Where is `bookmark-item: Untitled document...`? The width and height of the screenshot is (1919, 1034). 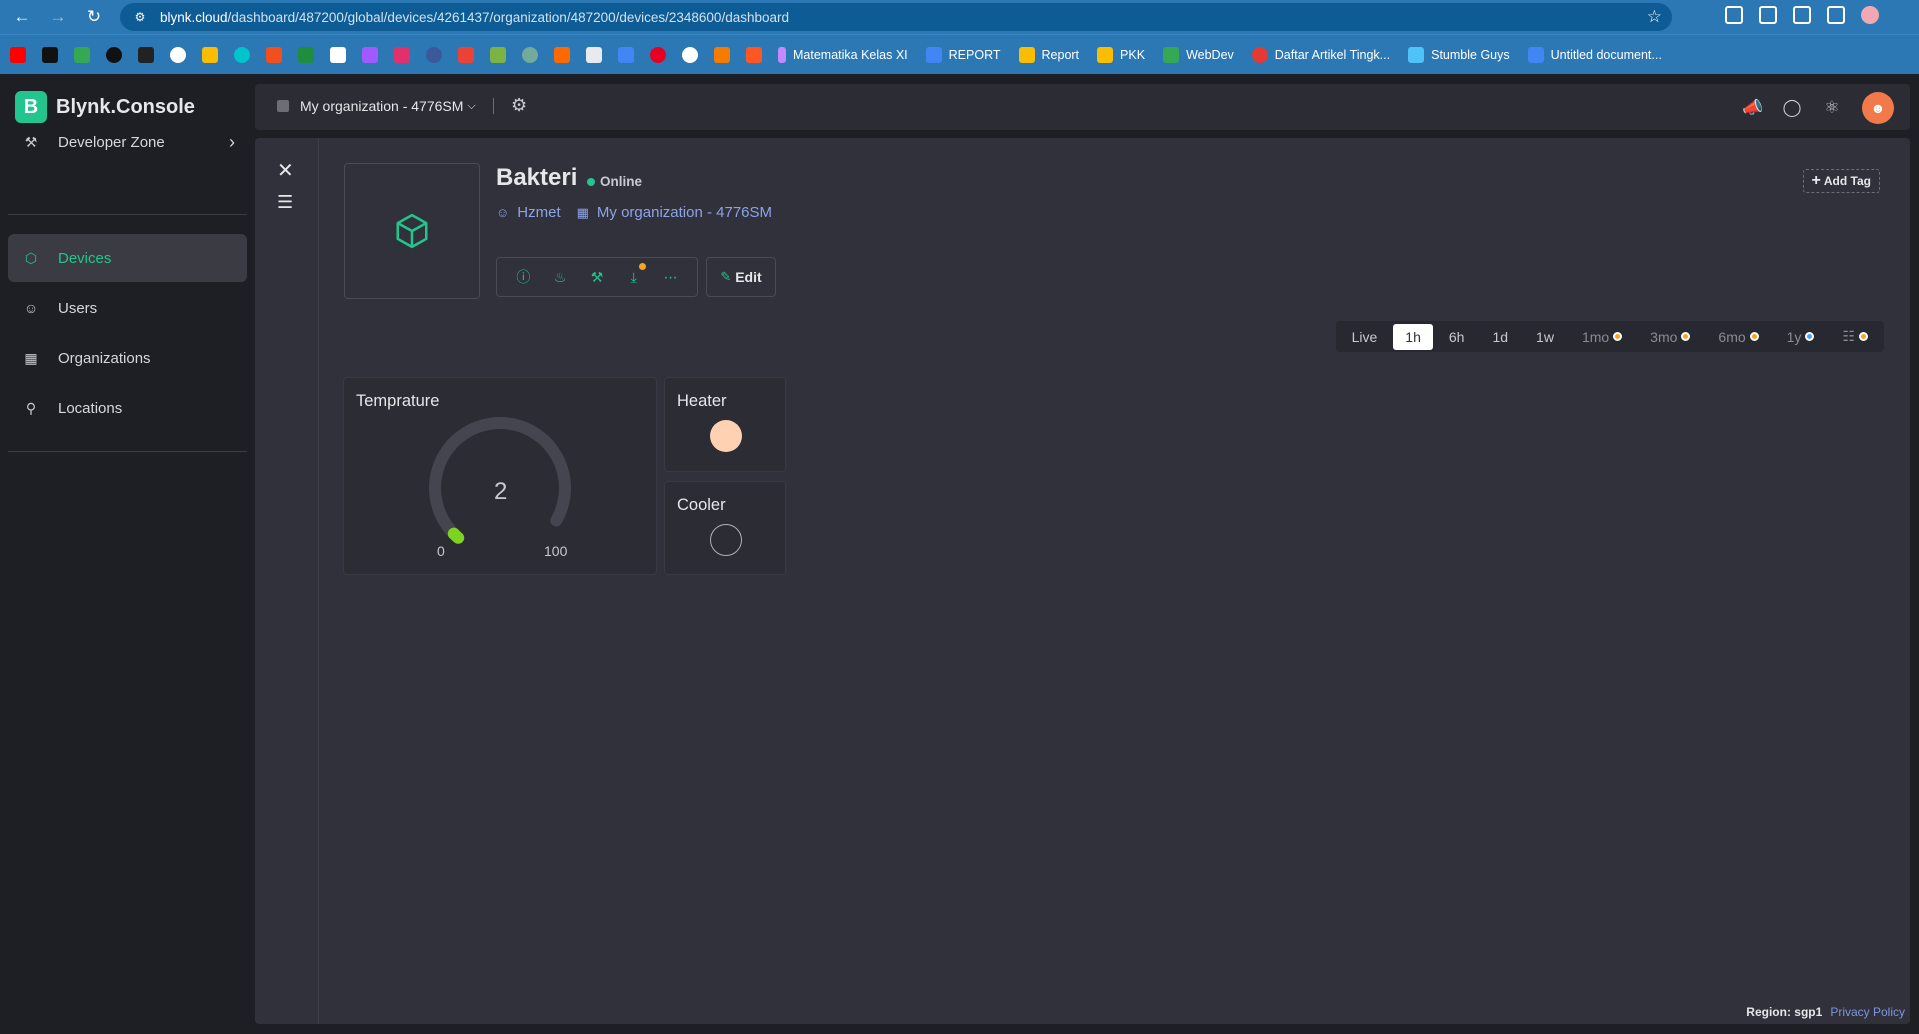
bookmark-item: Untitled document... is located at coordinates (1594, 54).